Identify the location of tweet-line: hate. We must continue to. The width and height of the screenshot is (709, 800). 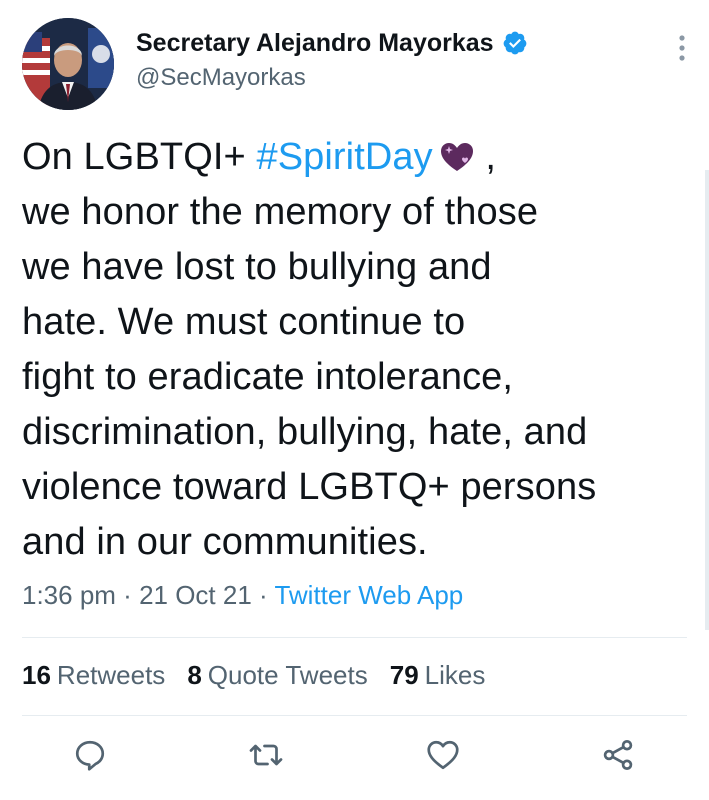
(244, 322).